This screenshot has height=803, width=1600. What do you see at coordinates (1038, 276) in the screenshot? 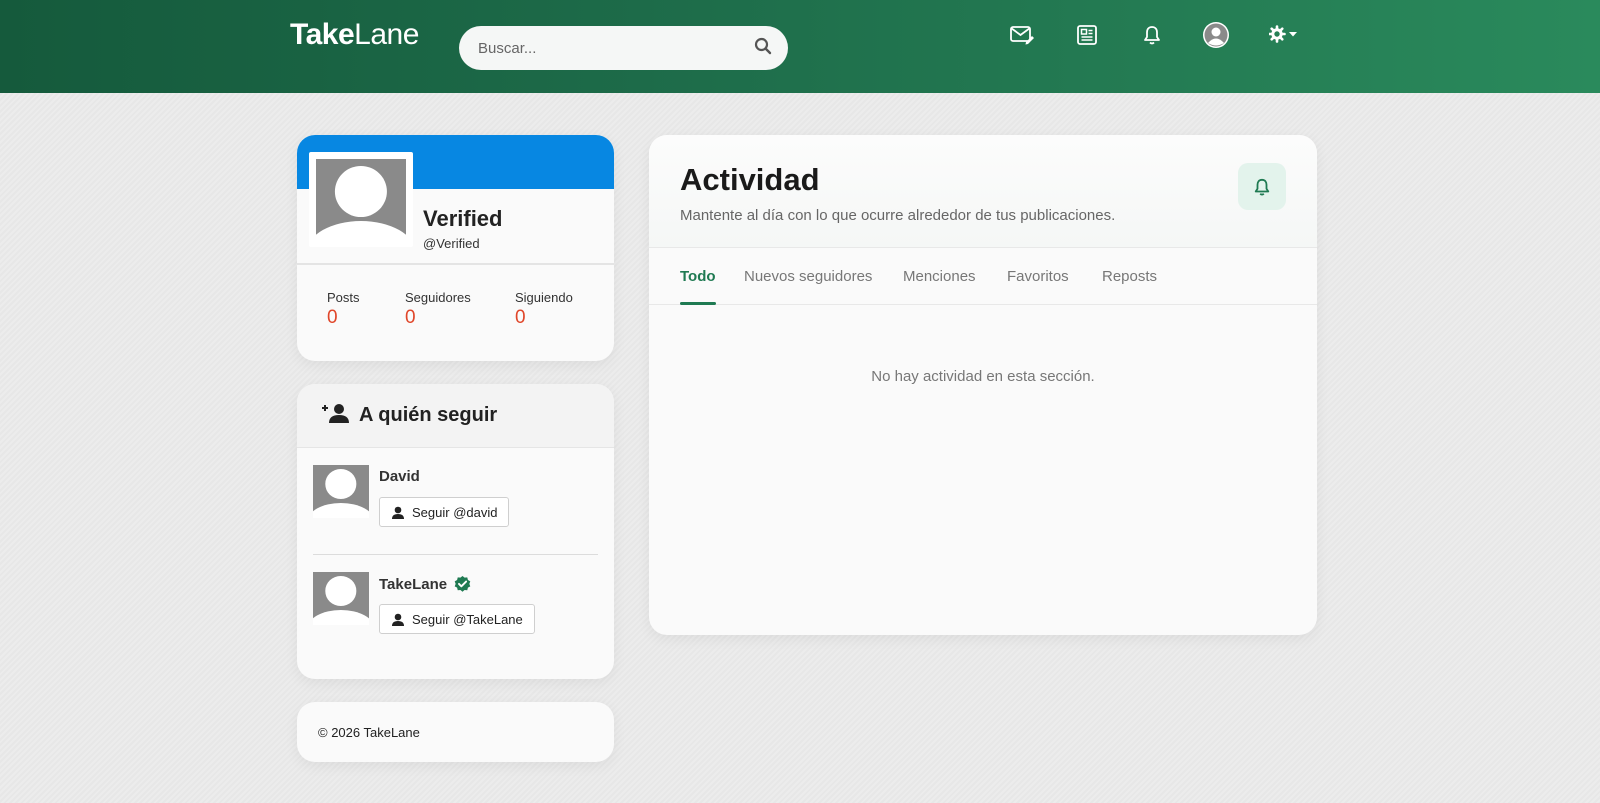
I see `tab-favoritos: Favoritos` at bounding box center [1038, 276].